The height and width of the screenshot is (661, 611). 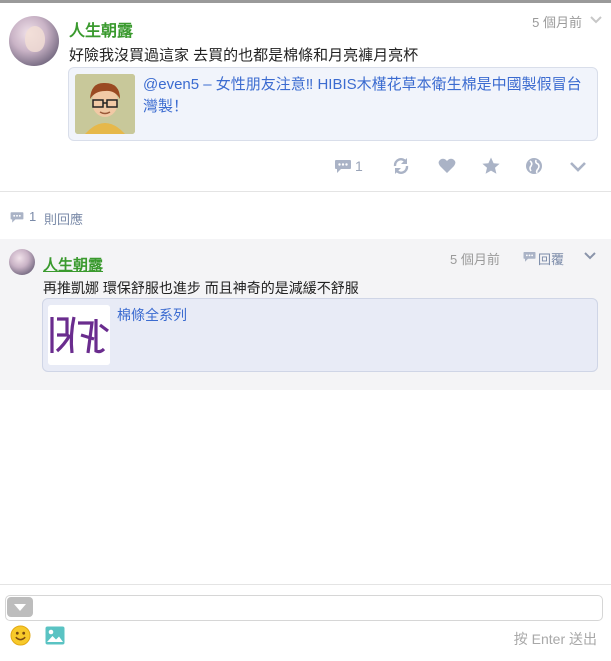 What do you see at coordinates (365, 96) in the screenshot?
I see `link-title: @even5 – 女性朋友注意‼ HIBIS木槿花草本衛生棉是中國製假冒台灣製！` at bounding box center [365, 96].